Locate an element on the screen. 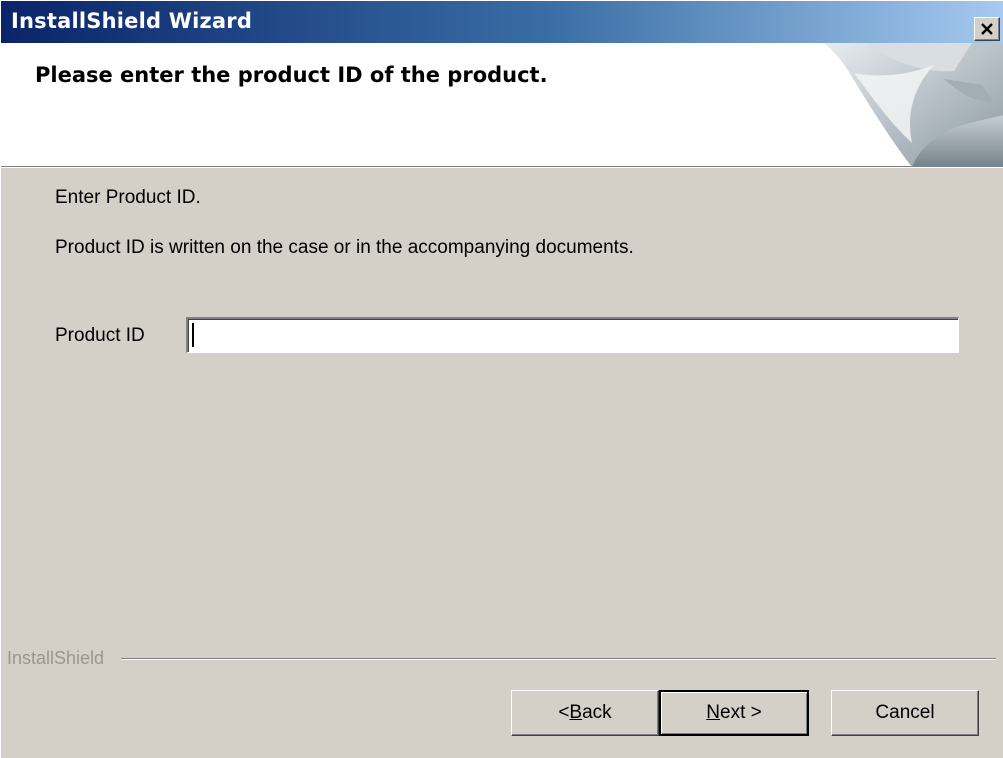  footer-separator-highlight is located at coordinates (558, 659).